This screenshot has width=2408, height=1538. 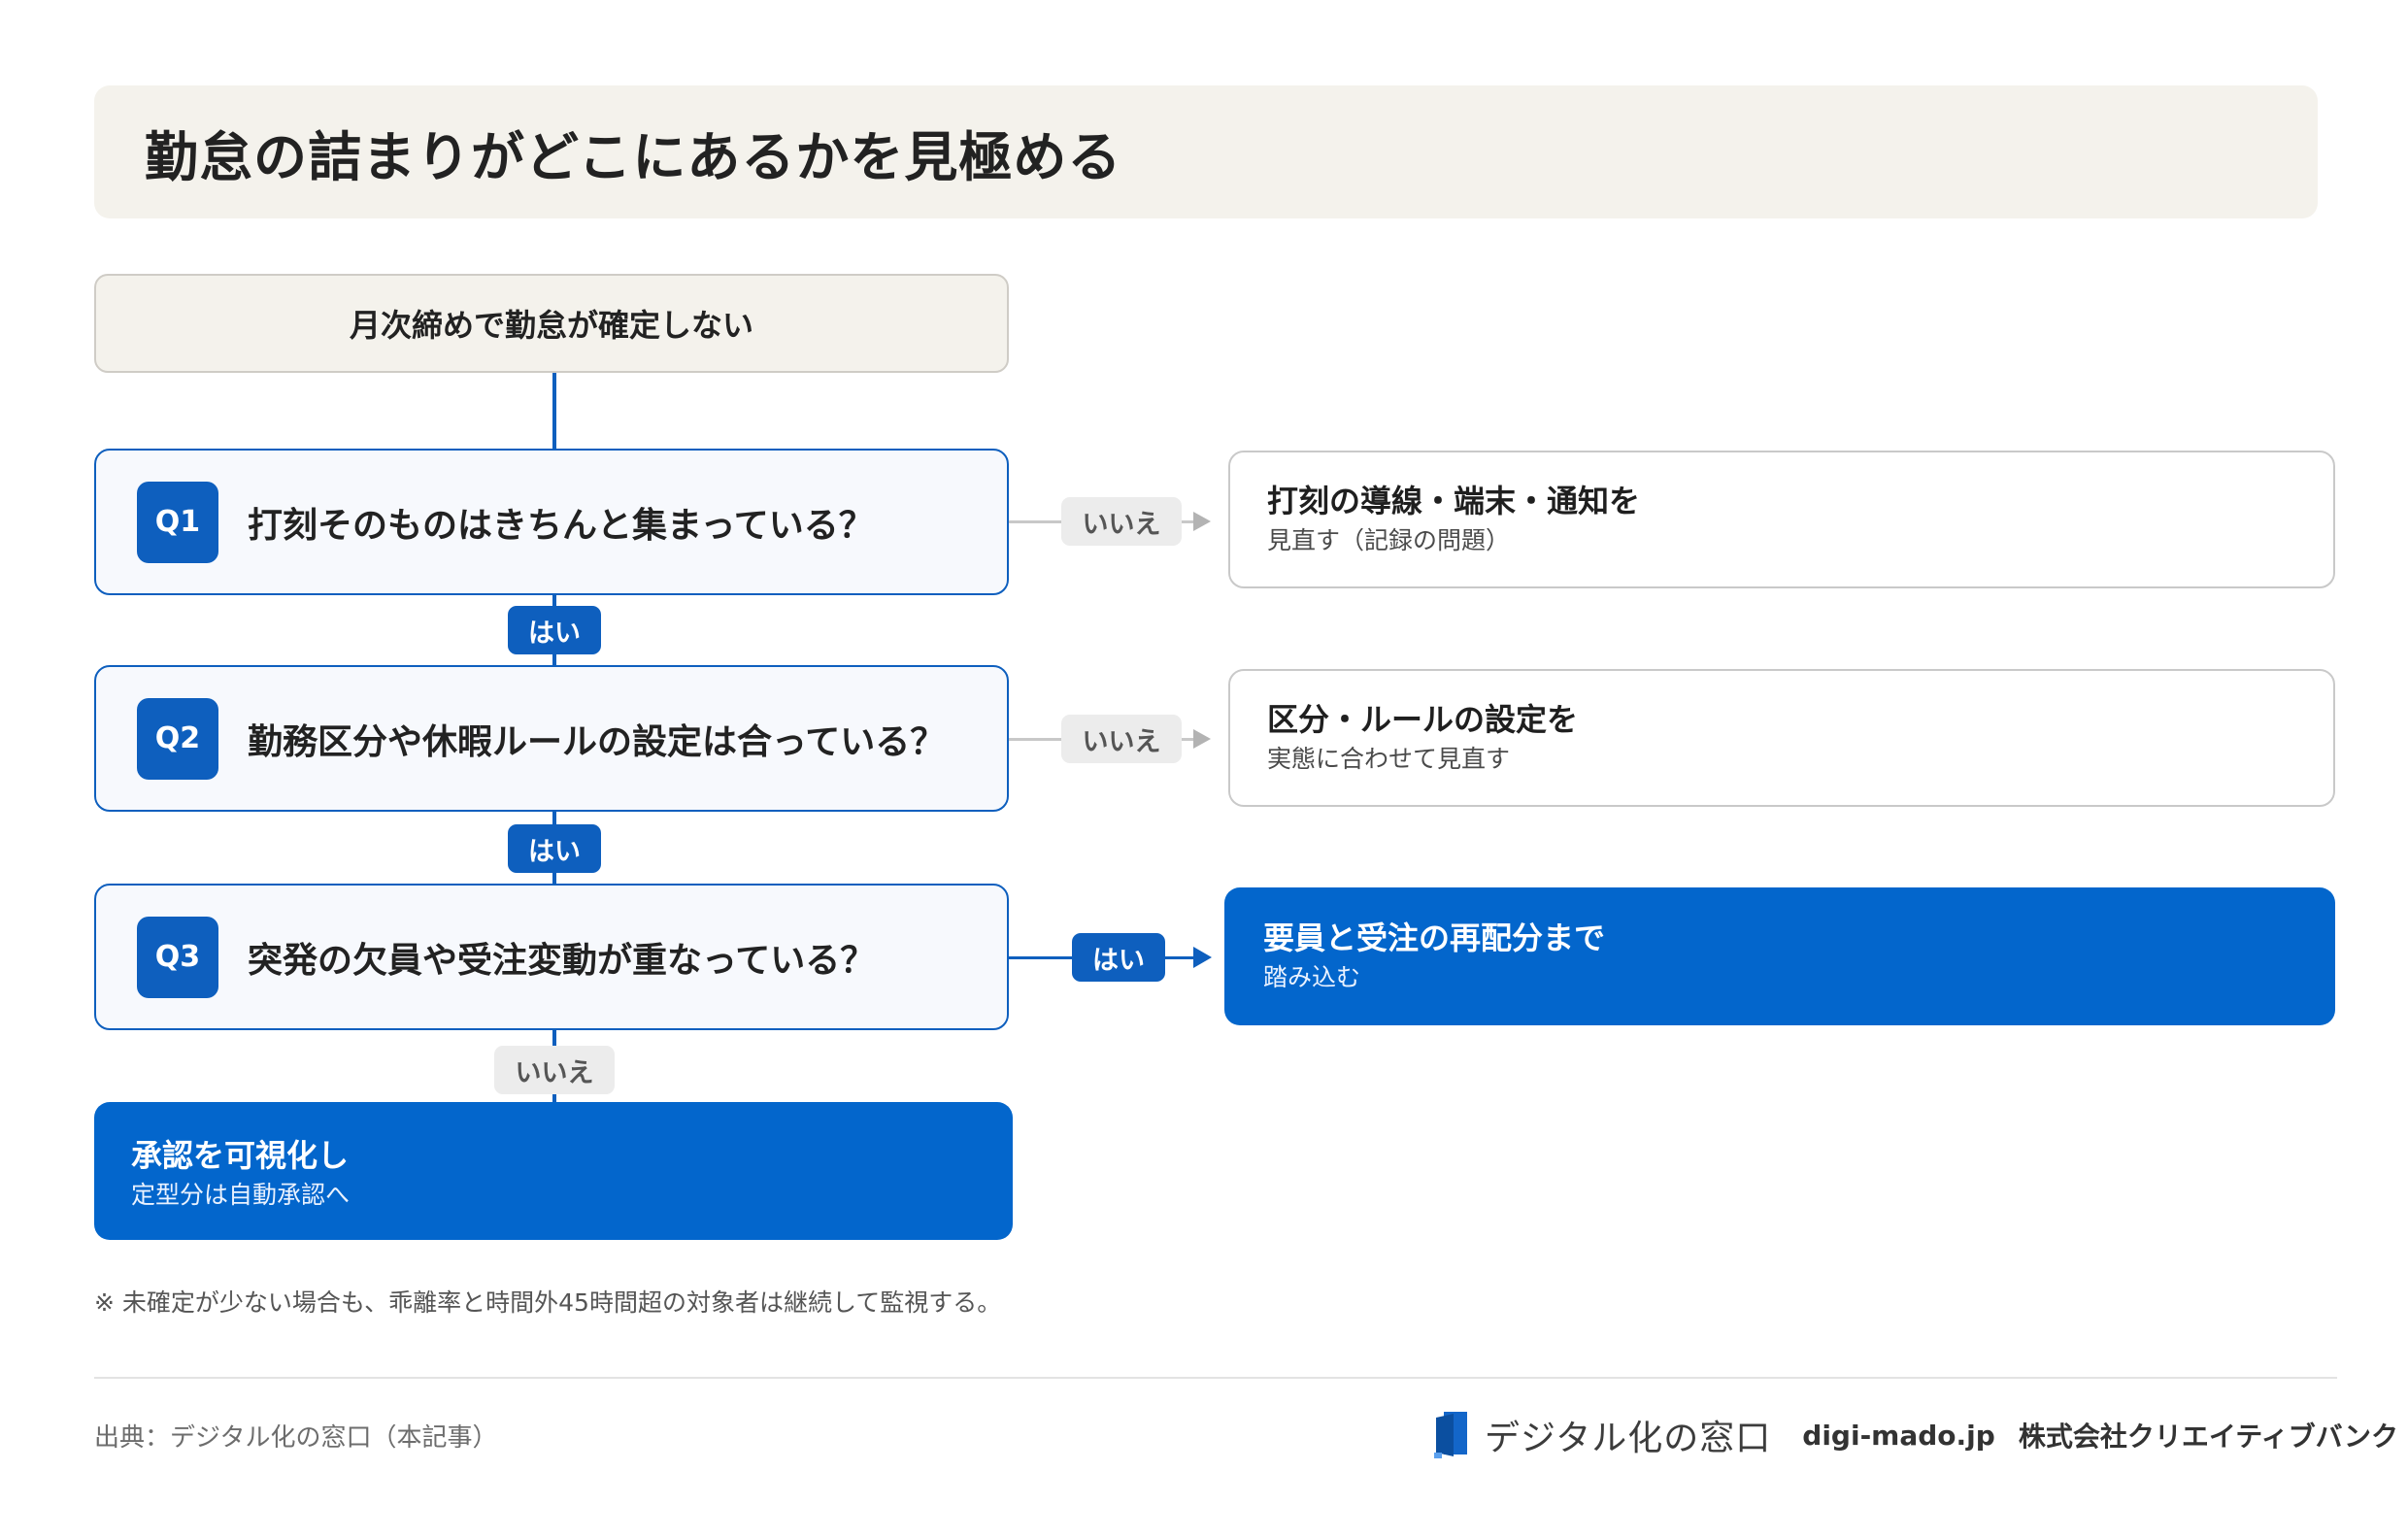 What do you see at coordinates (1629, 1438) in the screenshot?
I see `brand-name: デジタル化の窓口` at bounding box center [1629, 1438].